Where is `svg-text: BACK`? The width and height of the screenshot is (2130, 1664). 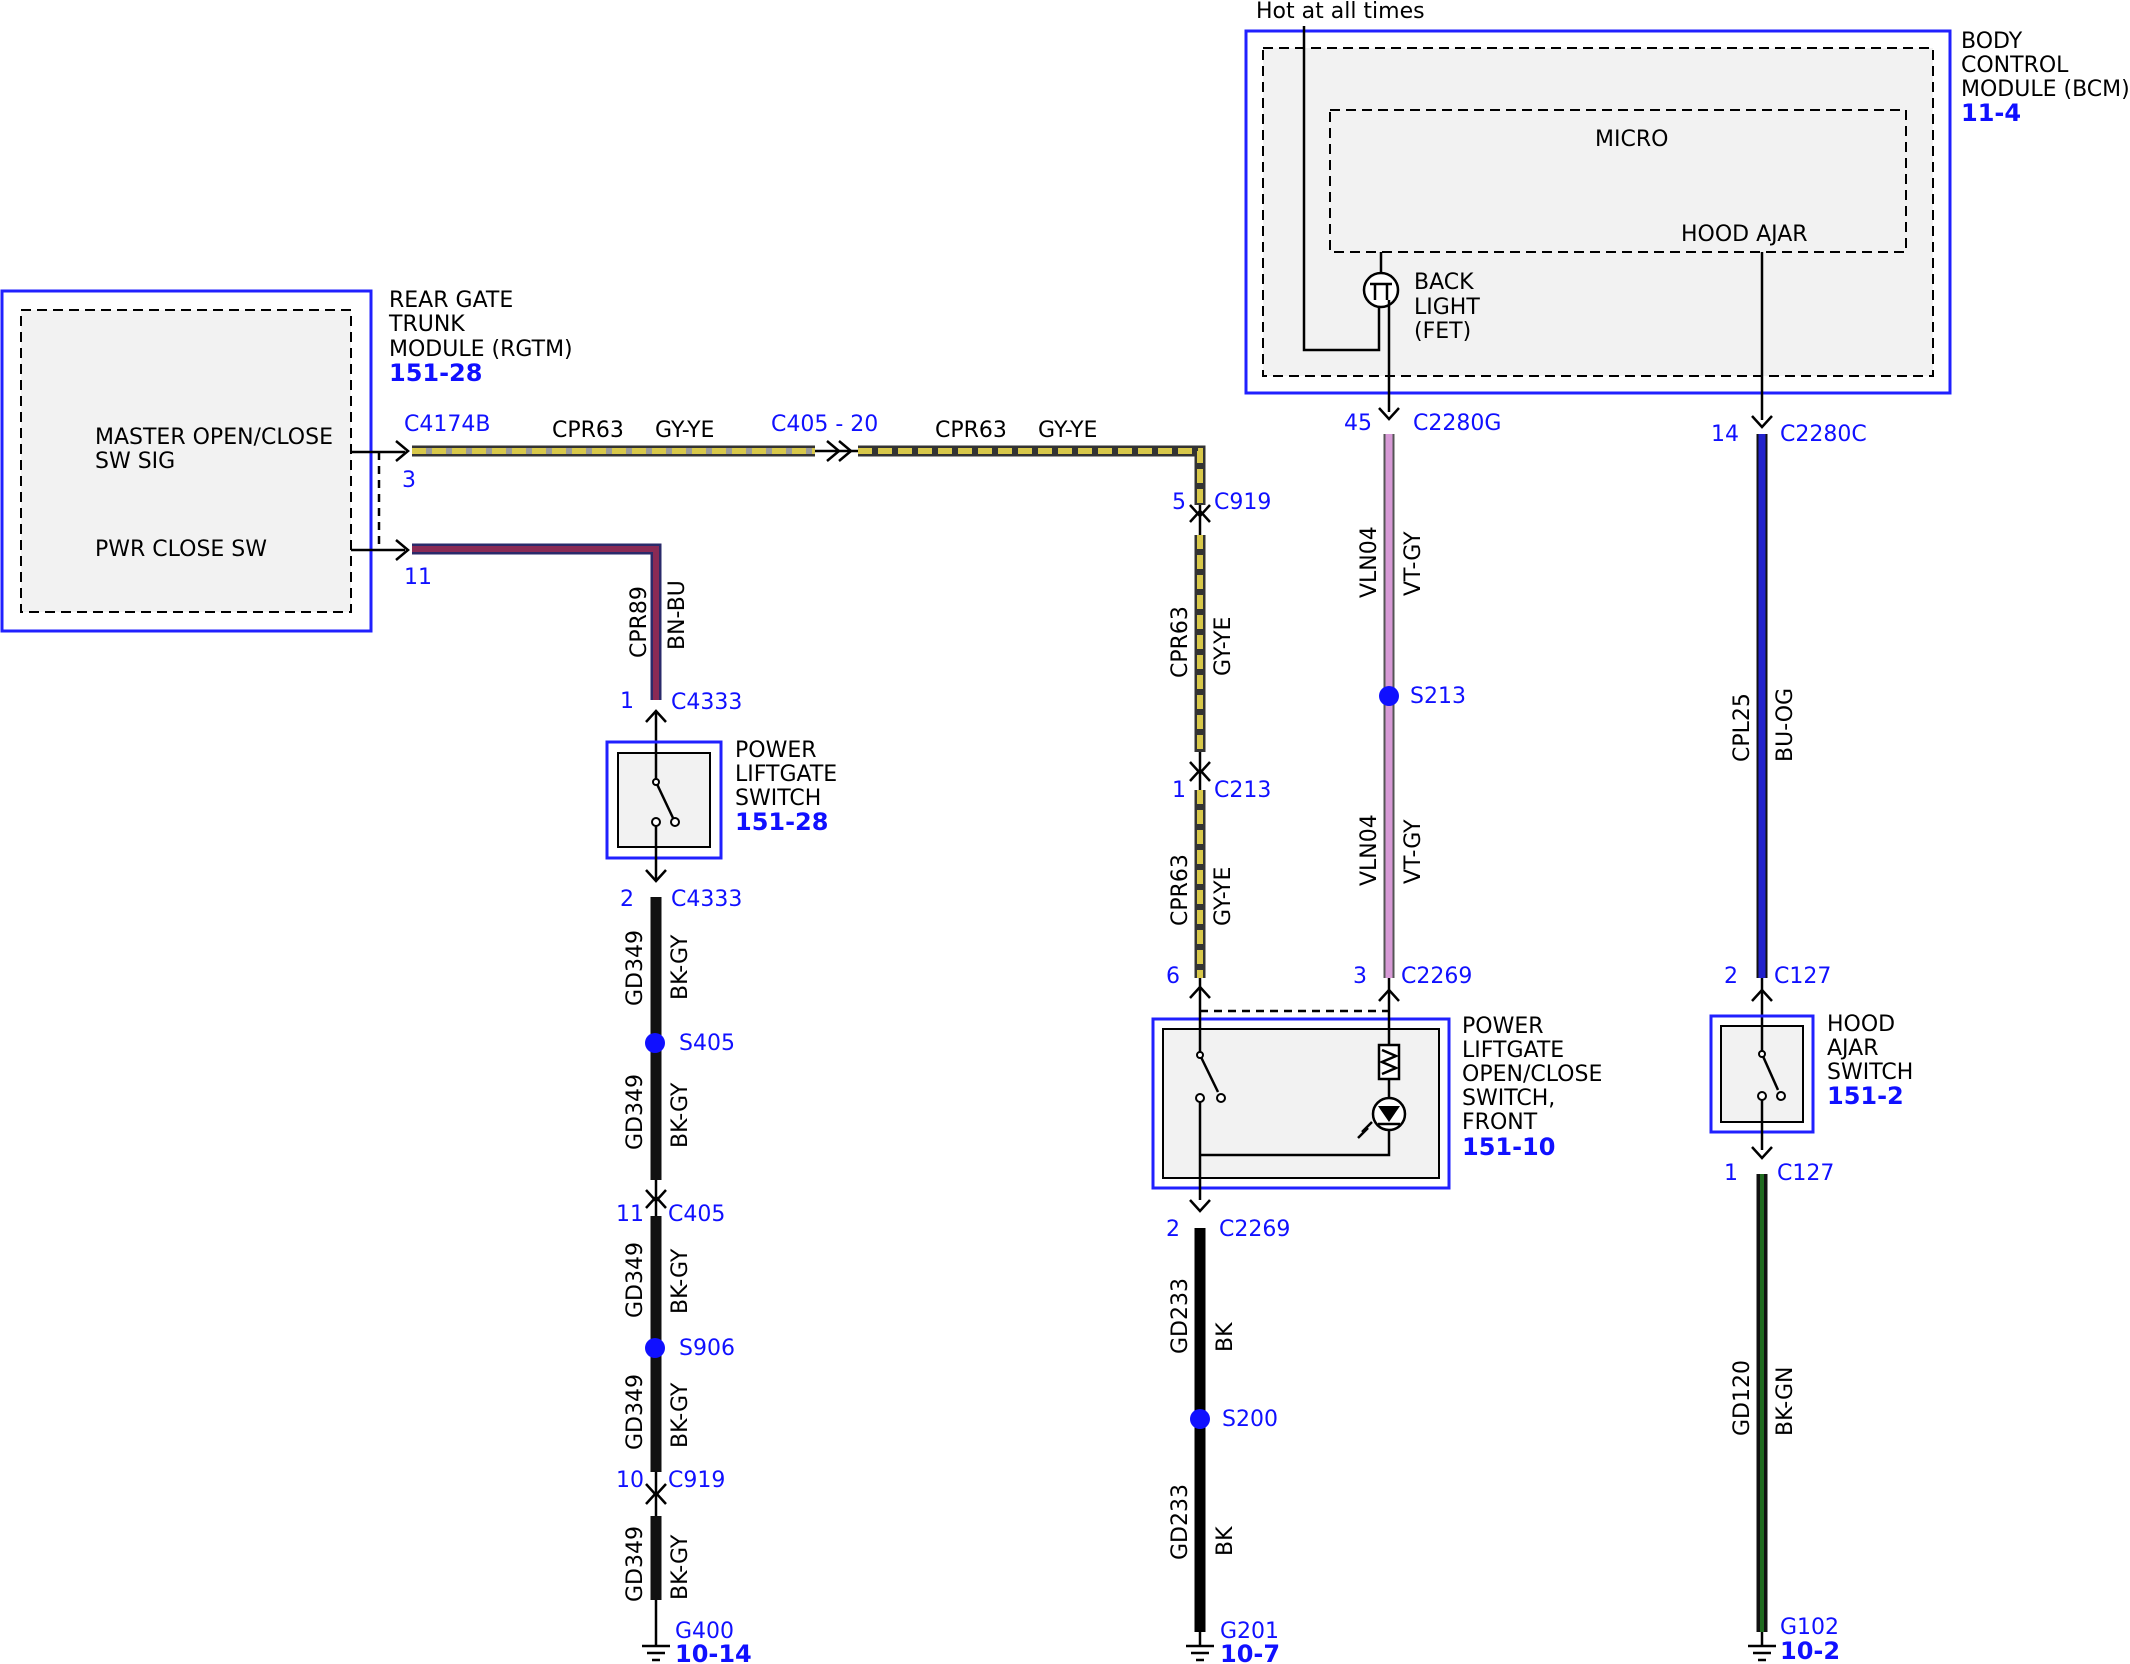 svg-text: BACK is located at coordinates (1444, 282).